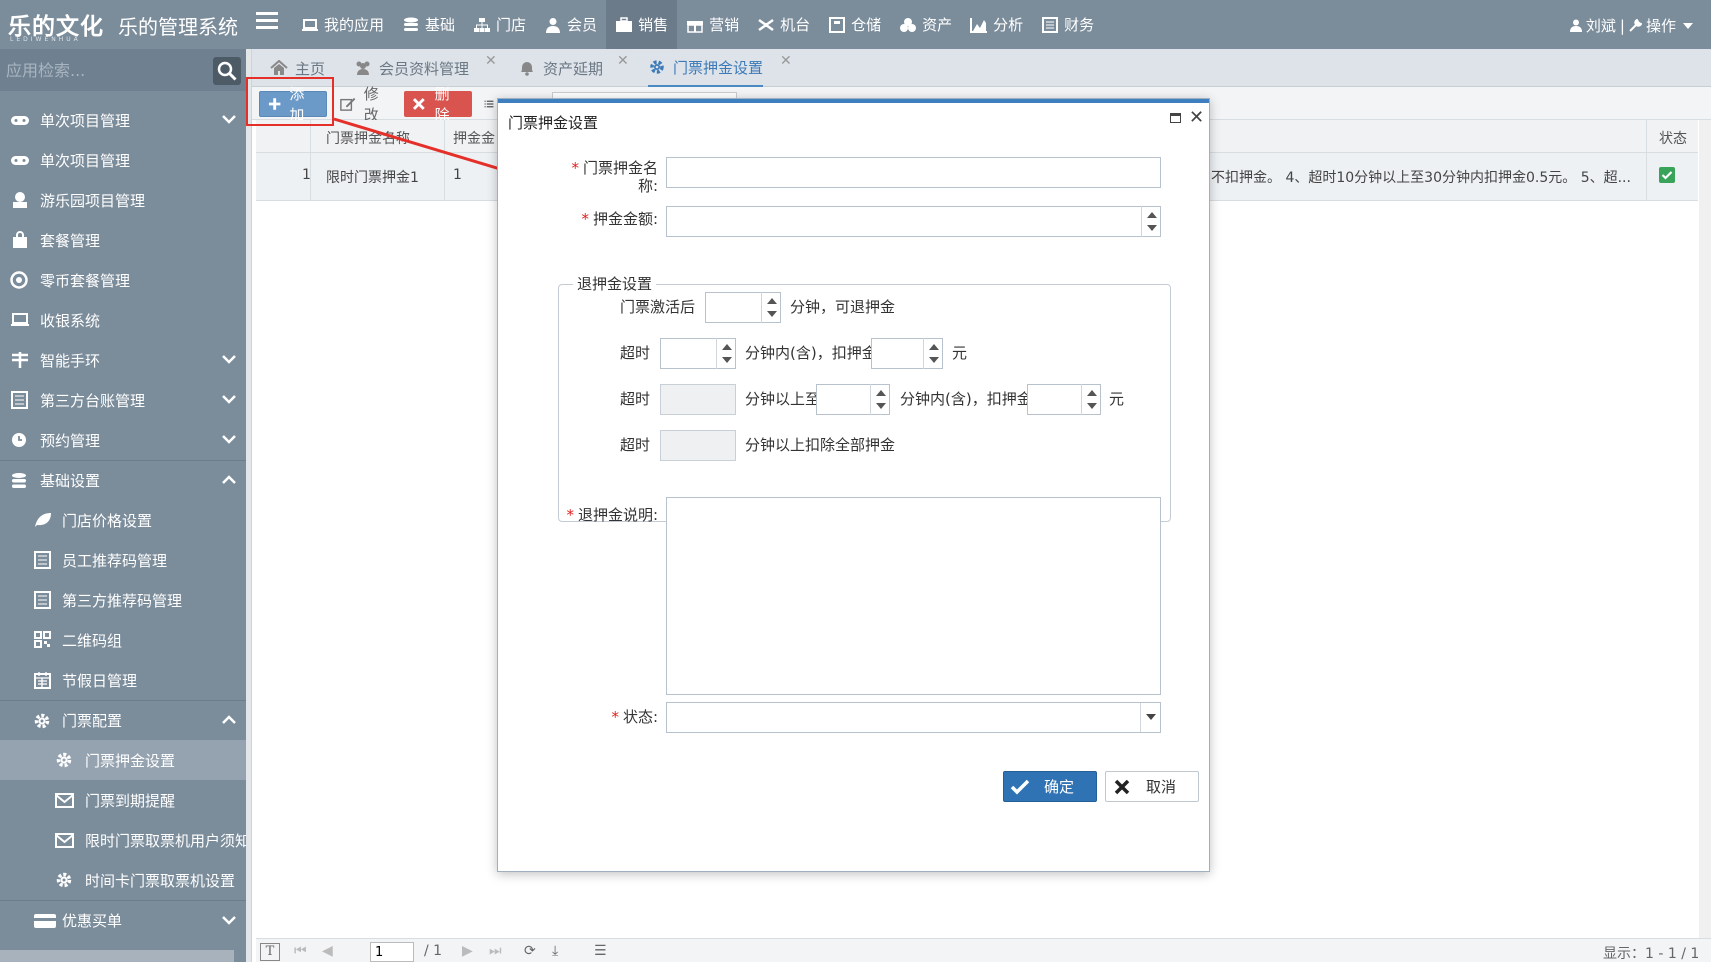 The width and height of the screenshot is (1711, 962). Describe the element at coordinates (913, 717) in the screenshot. I see `status-select` at that location.